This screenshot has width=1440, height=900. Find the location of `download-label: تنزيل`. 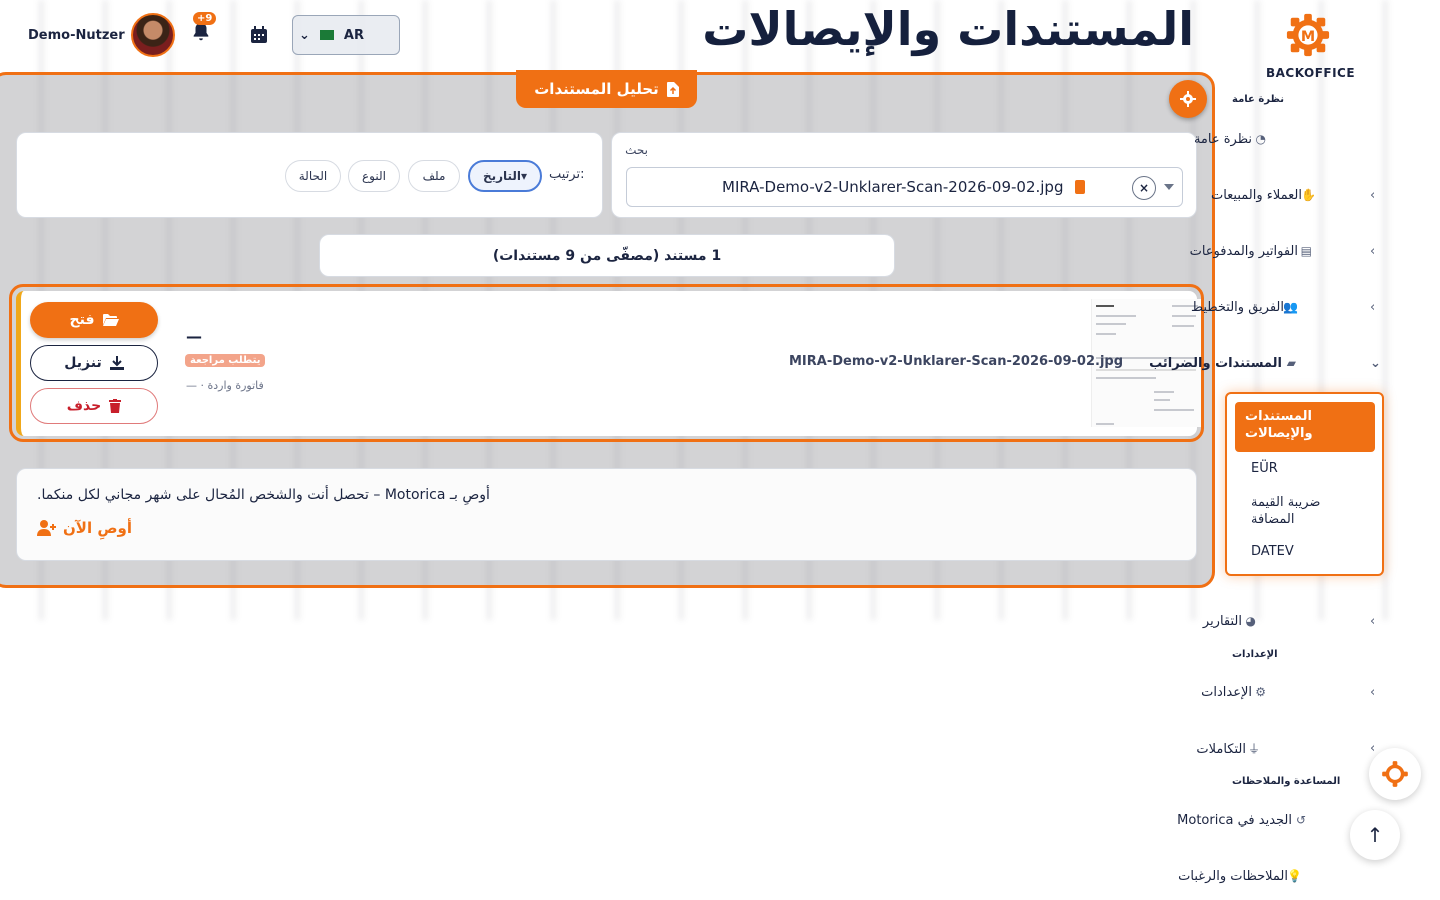

download-label: تنزيل is located at coordinates (83, 363).